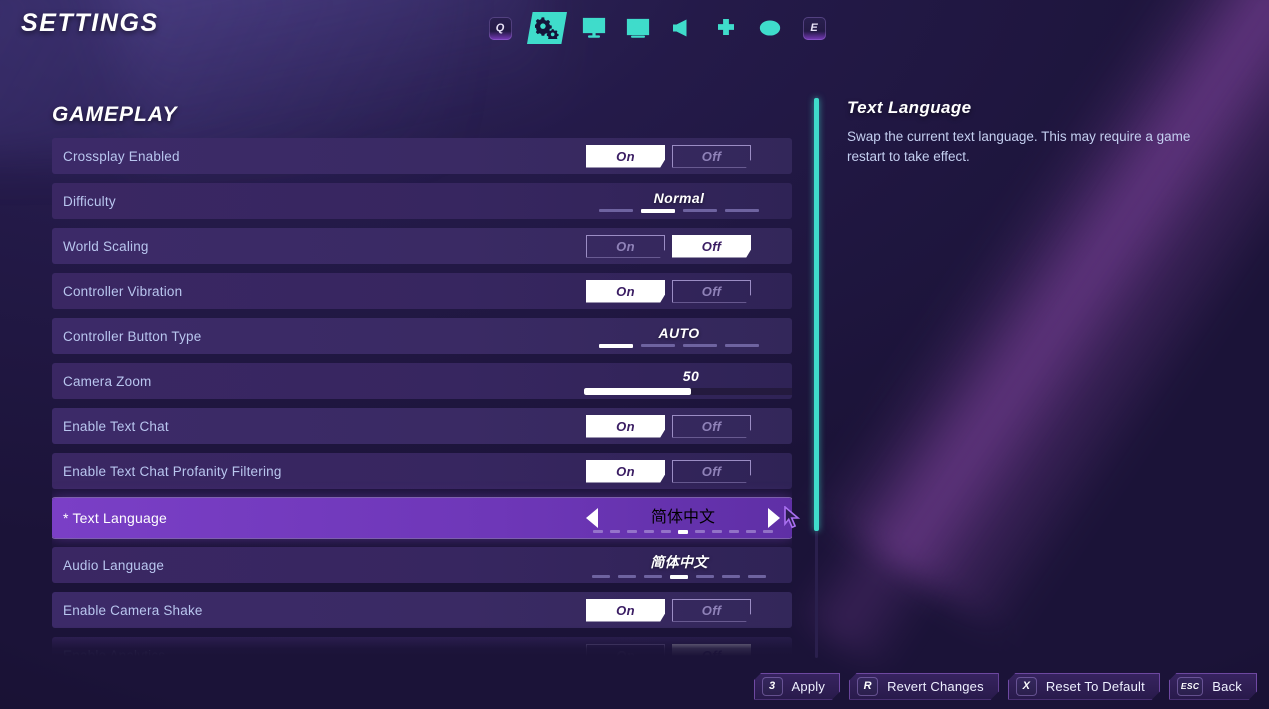 This screenshot has width=1269, height=709. I want to click on setting-row-controller-button-type: Controller Button Type AUTO, so click(422, 336).